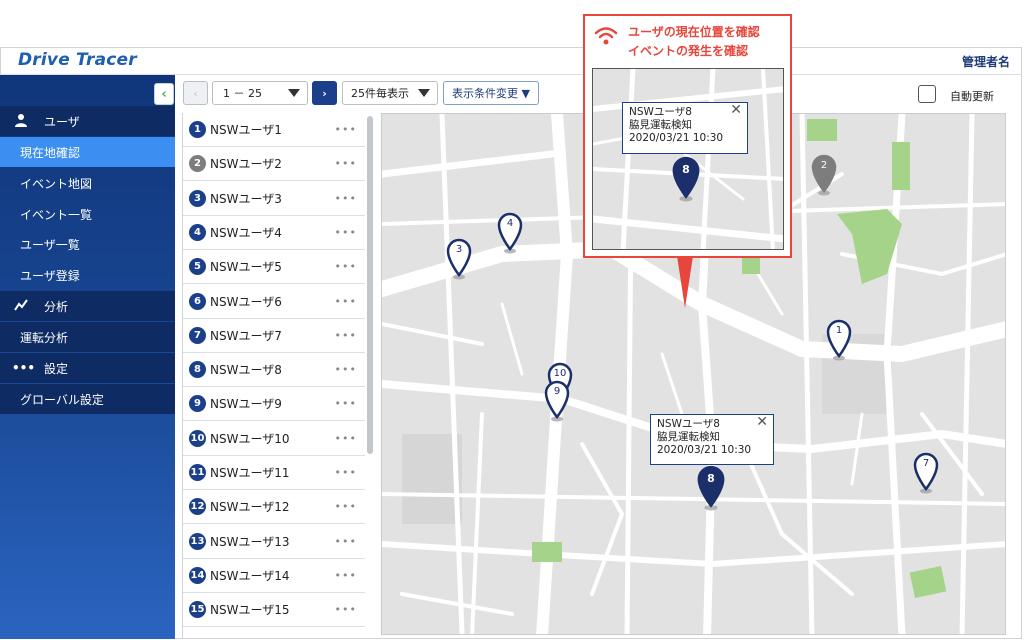 This screenshot has height=640, width=1024. What do you see at coordinates (606, 36) in the screenshot?
I see `wifi-icon` at bounding box center [606, 36].